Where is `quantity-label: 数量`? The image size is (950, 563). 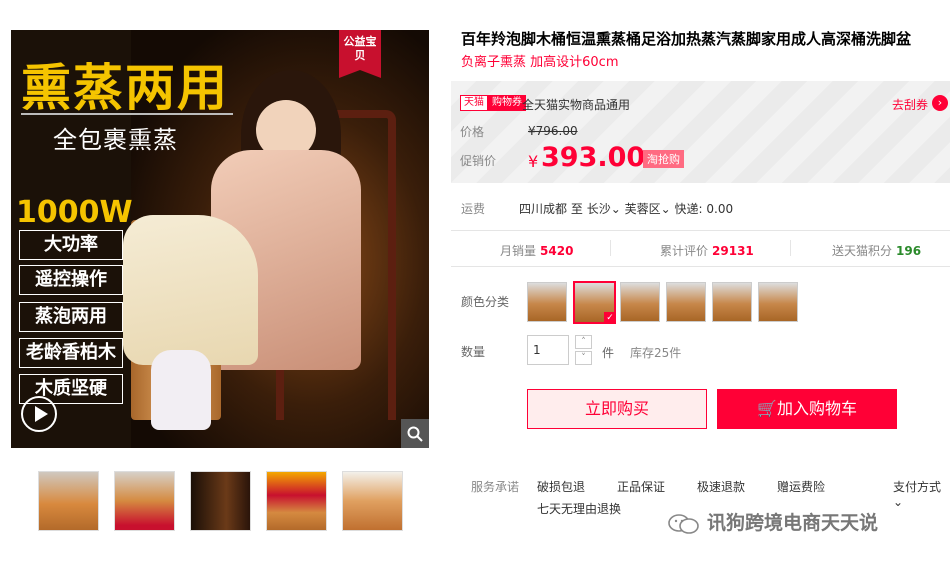 quantity-label: 数量 is located at coordinates (473, 352).